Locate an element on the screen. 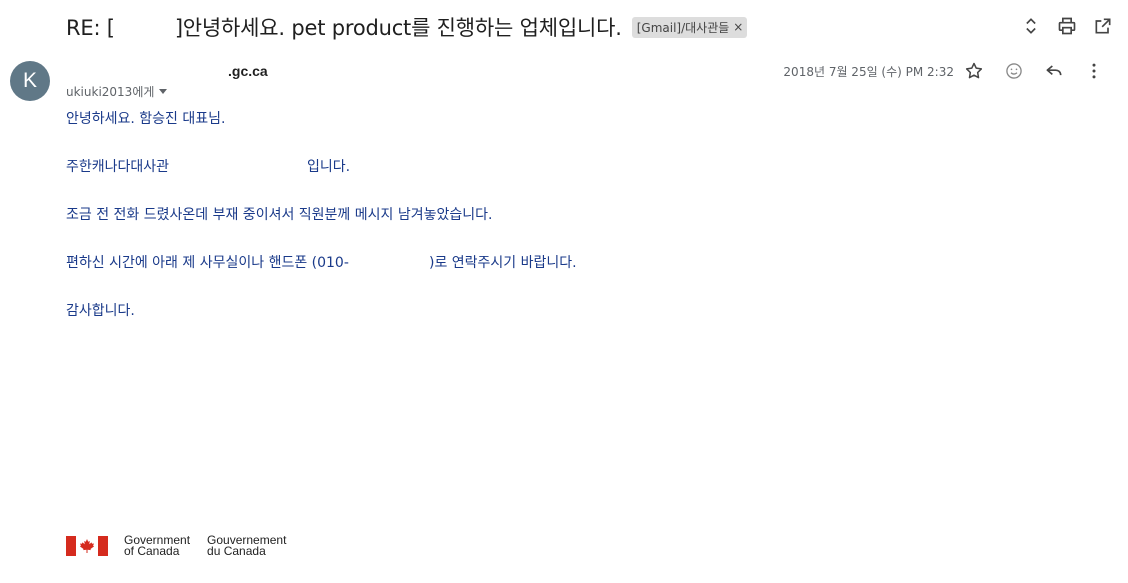 This screenshot has height=583, width=1128. gov-logo-english: Government of Canada is located at coordinates (157, 546).